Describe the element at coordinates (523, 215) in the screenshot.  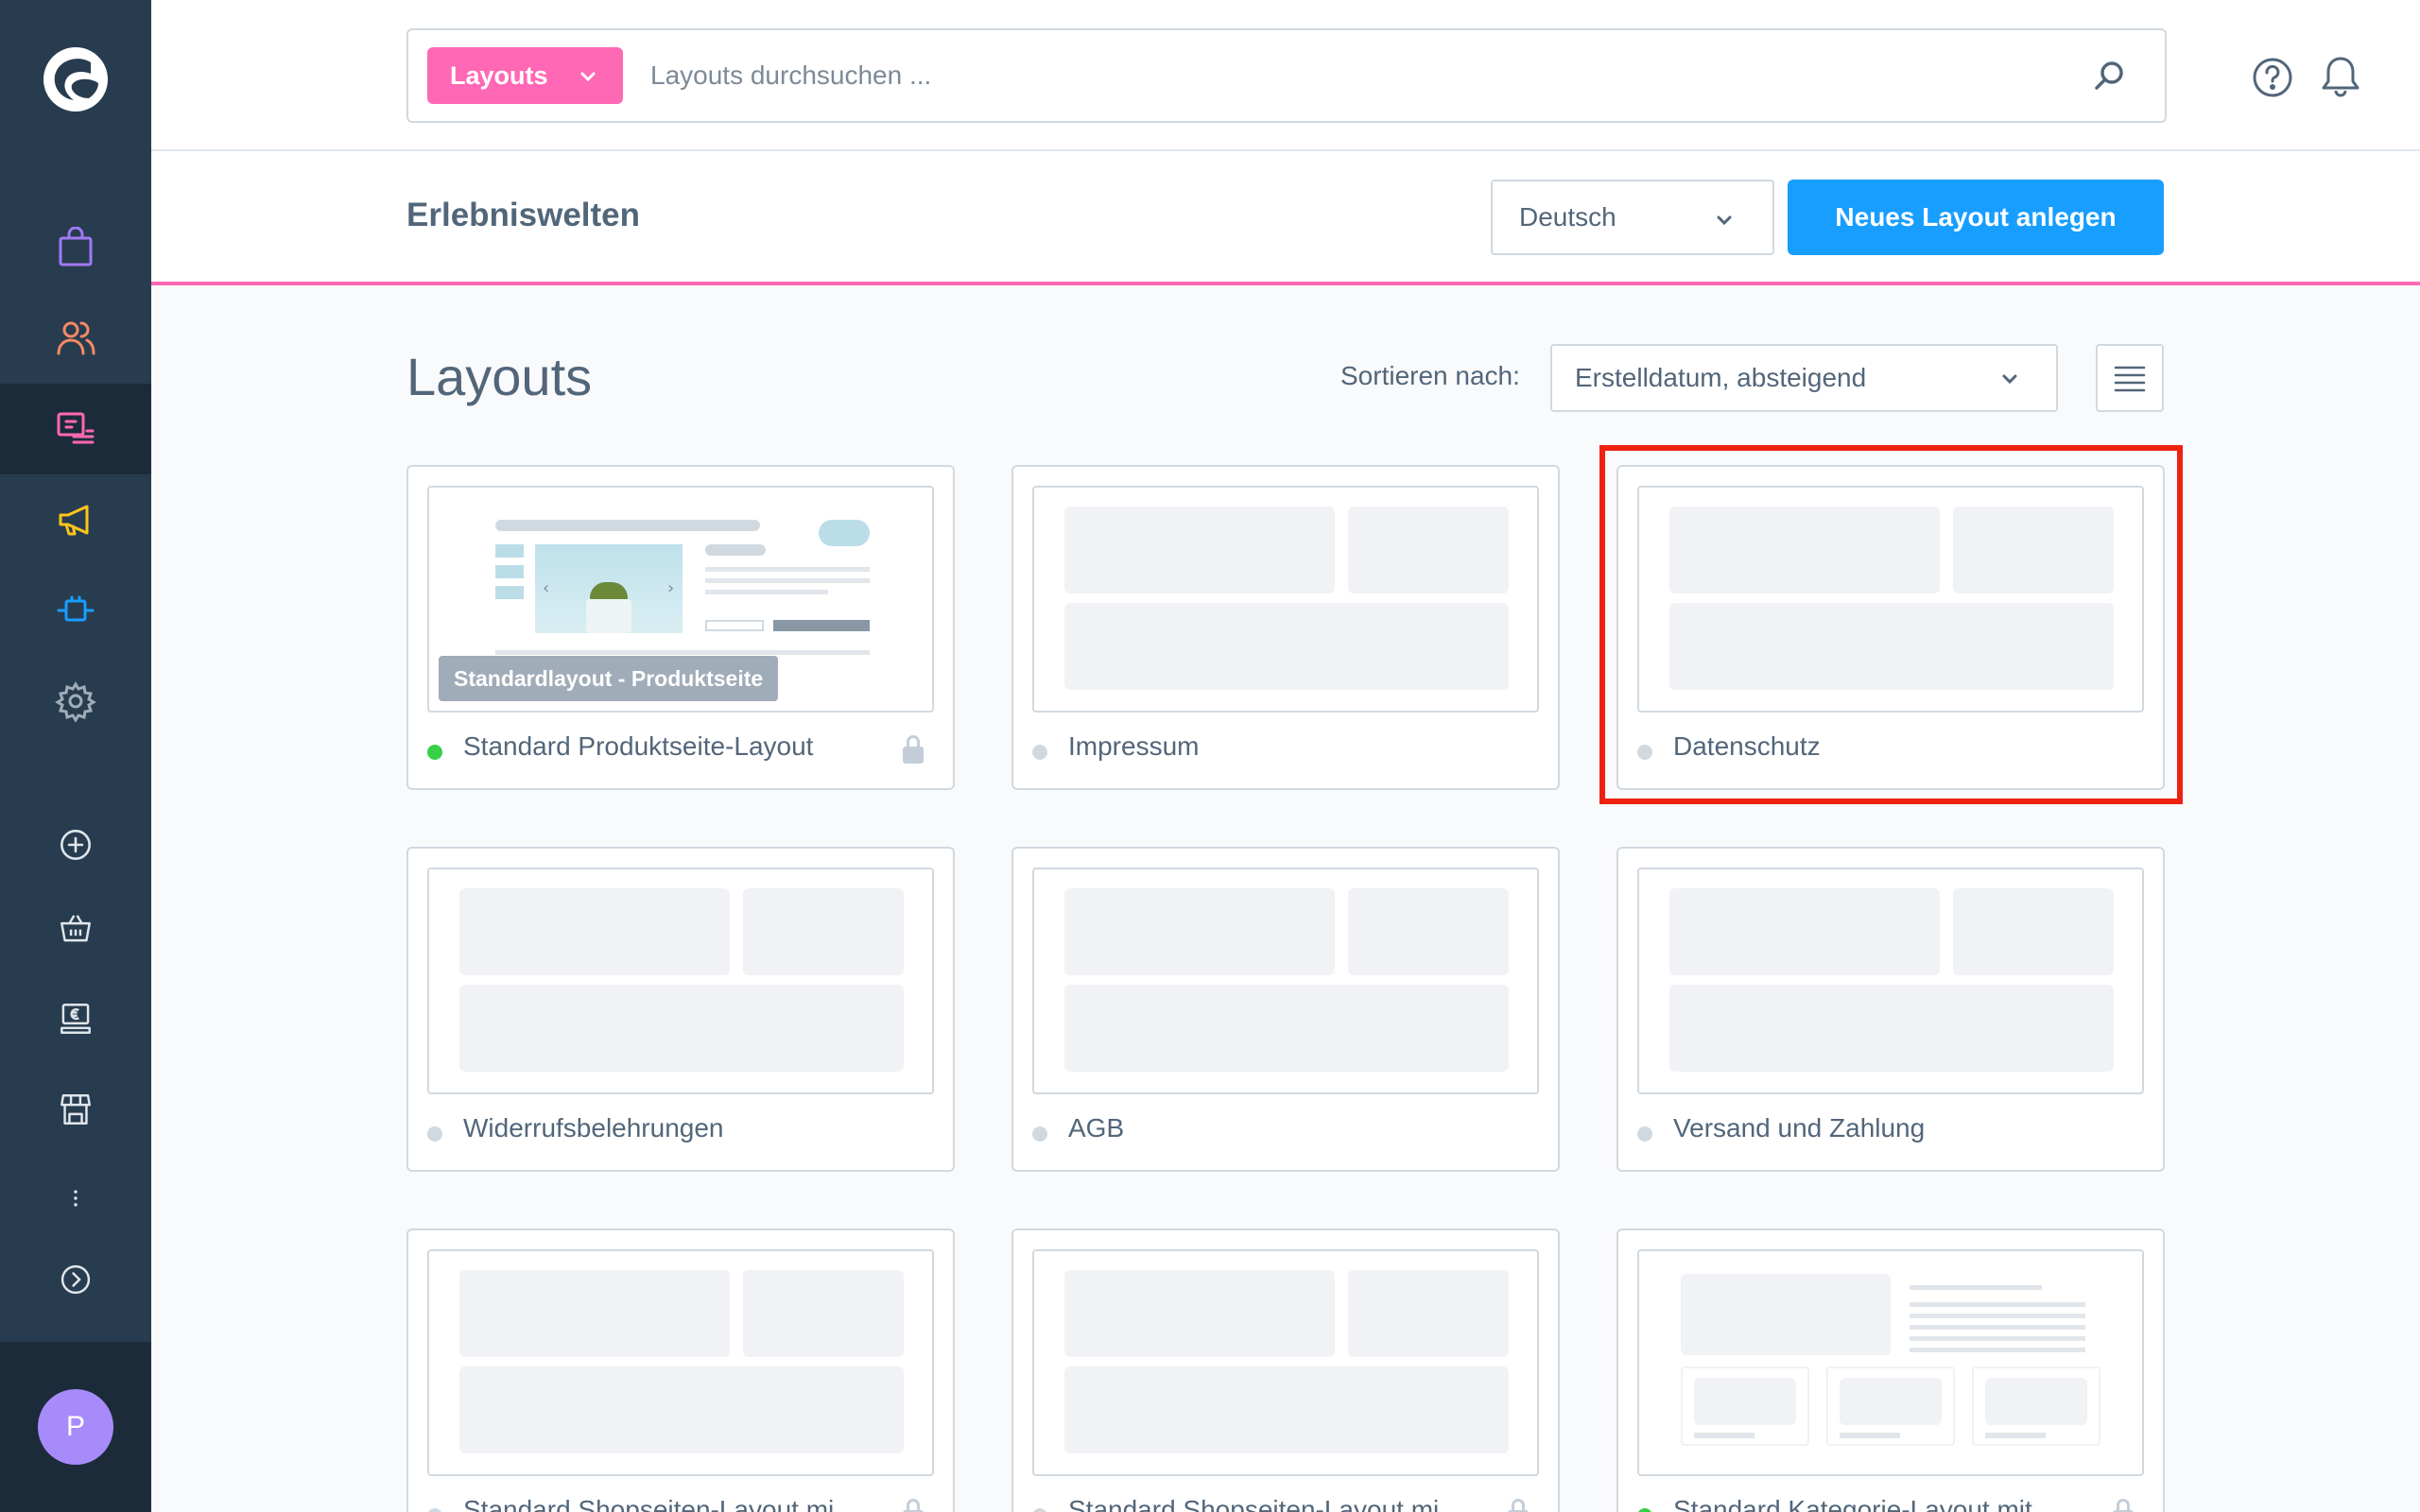
I see `page-title: Erlebniswelten` at that location.